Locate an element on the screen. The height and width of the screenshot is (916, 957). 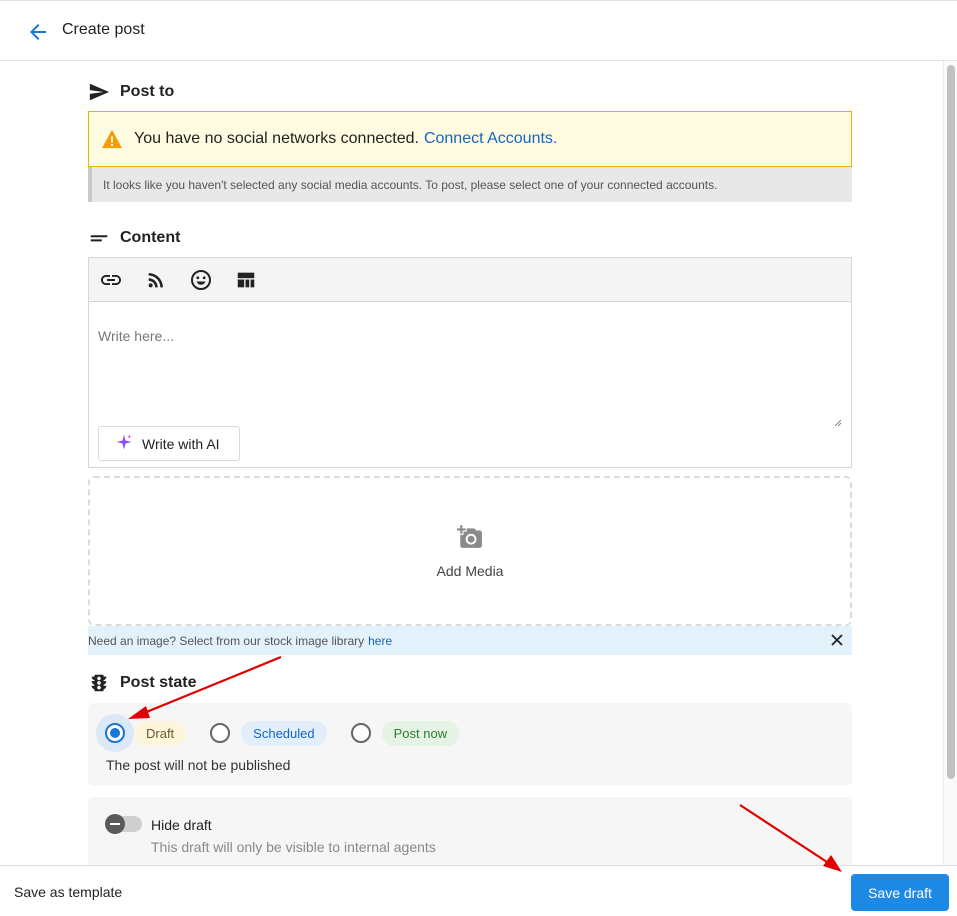
content-textarea is located at coordinates (466, 364).